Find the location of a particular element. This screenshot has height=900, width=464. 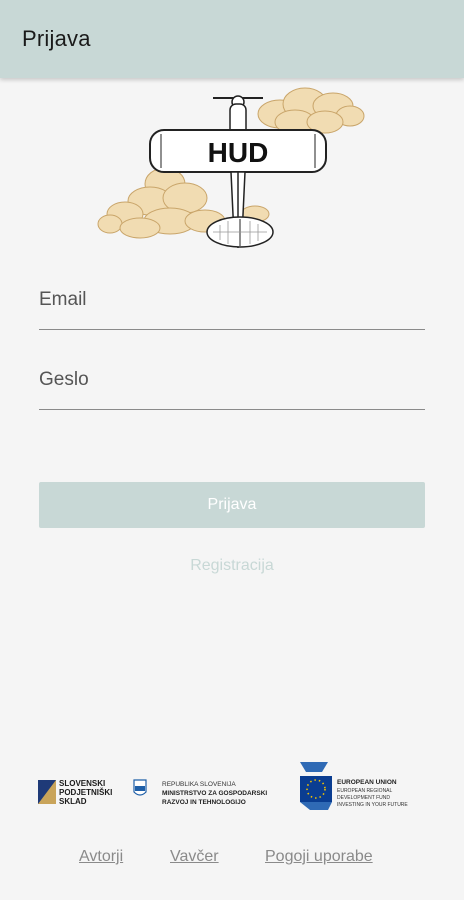

spirit-line-3: SKLAD is located at coordinates (73, 801).